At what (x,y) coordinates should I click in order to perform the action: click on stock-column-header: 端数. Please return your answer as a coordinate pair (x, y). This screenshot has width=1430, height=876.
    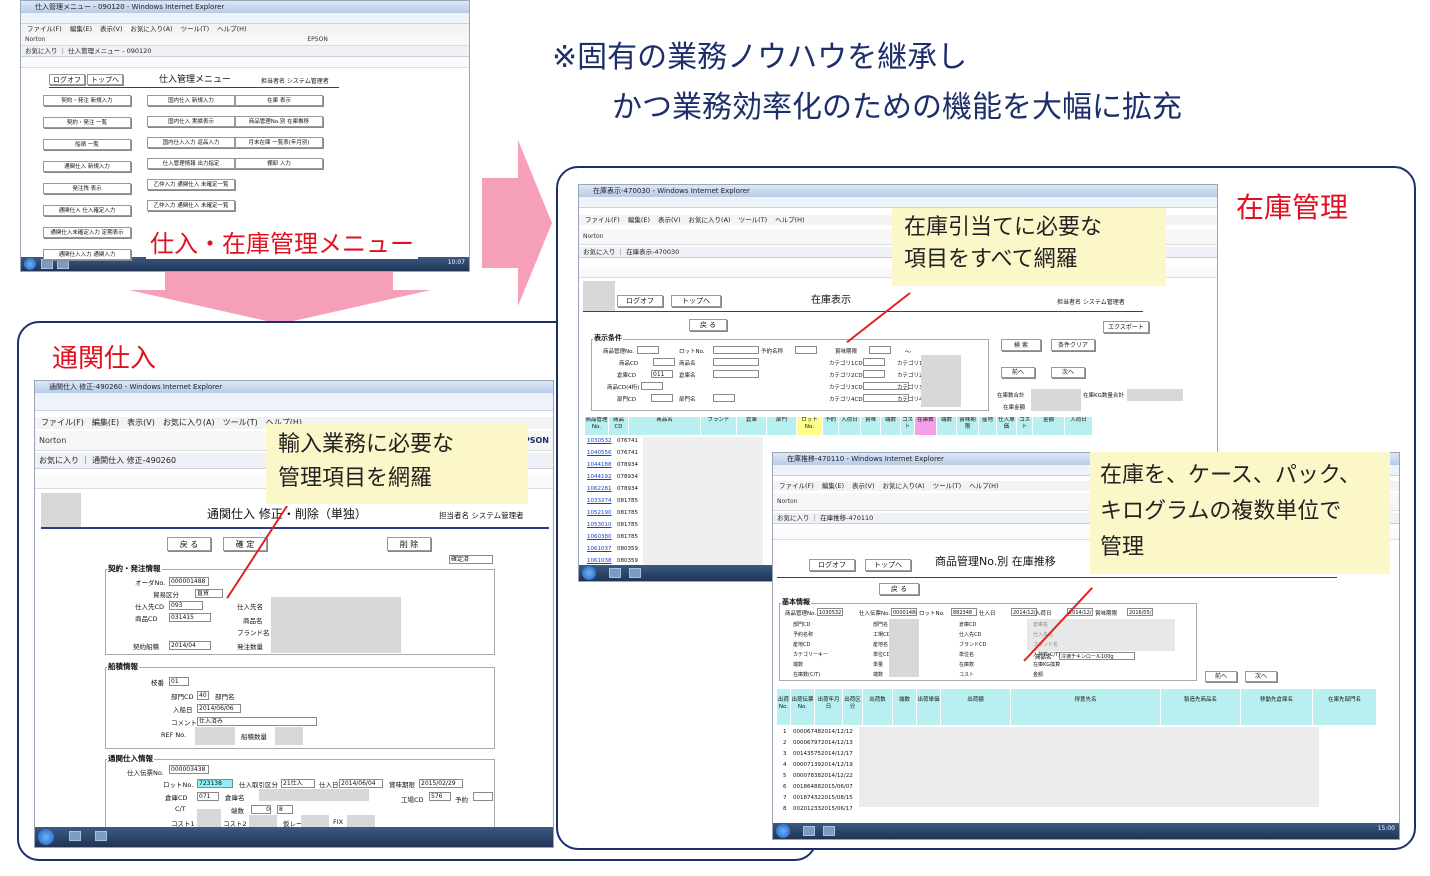
    Looking at the image, I should click on (947, 426).